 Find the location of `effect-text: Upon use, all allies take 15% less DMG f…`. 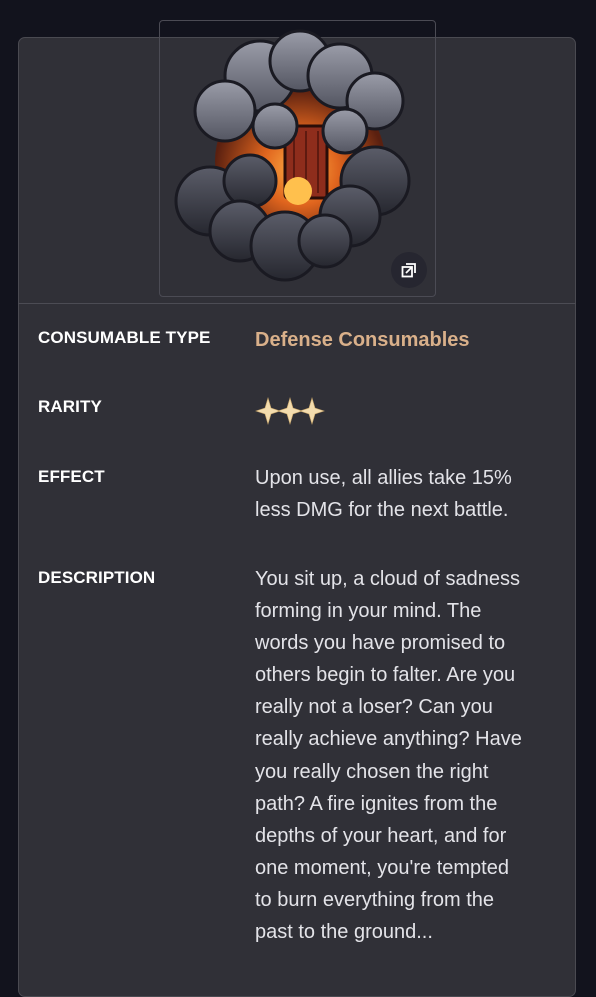

effect-text: Upon use, all allies take 15% less DMG f… is located at coordinates (383, 494).